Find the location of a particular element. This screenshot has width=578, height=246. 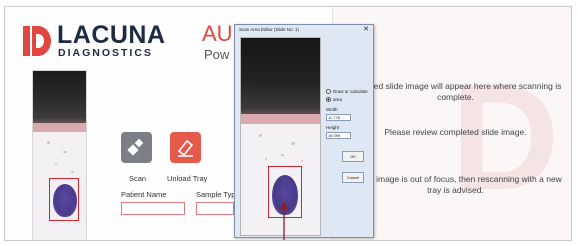

width-input: 11.776 is located at coordinates (338, 117).